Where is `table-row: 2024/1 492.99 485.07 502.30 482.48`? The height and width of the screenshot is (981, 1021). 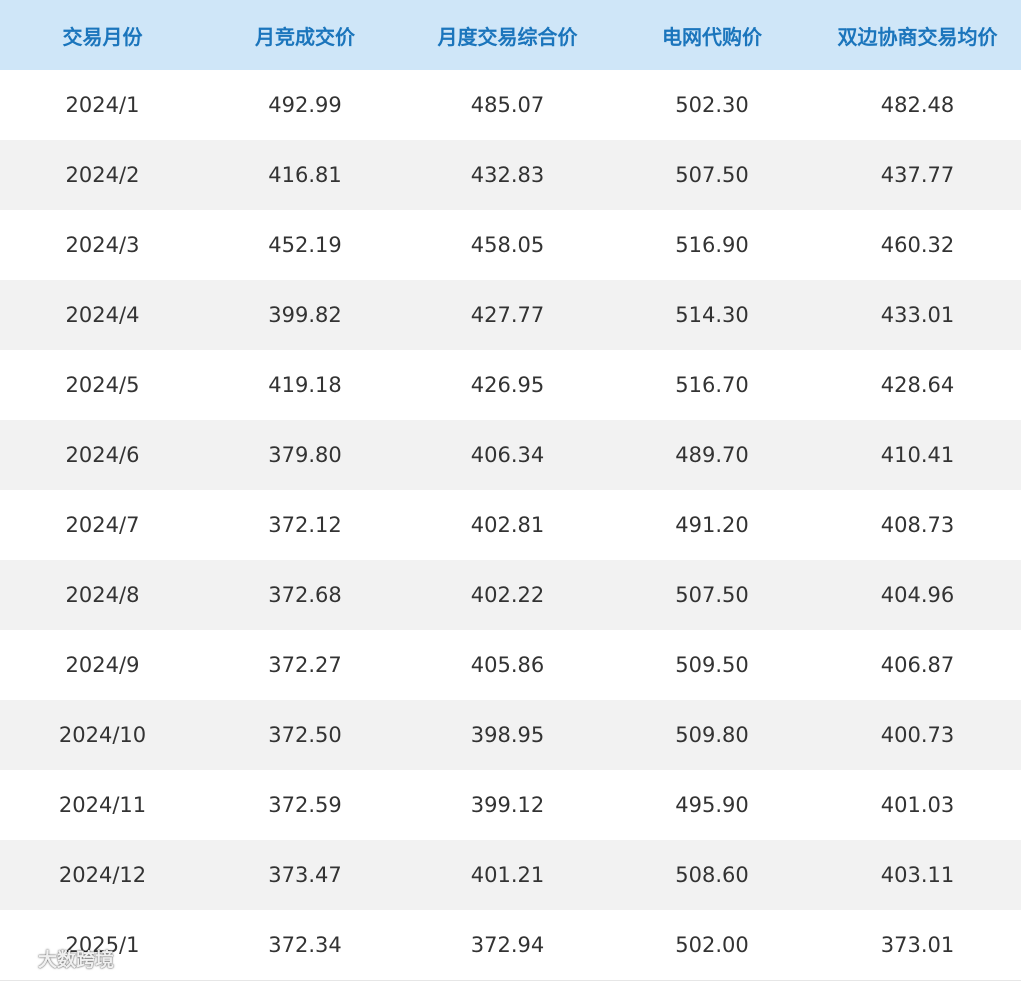
table-row: 2024/1 492.99 485.07 502.30 482.48 is located at coordinates (510, 105).